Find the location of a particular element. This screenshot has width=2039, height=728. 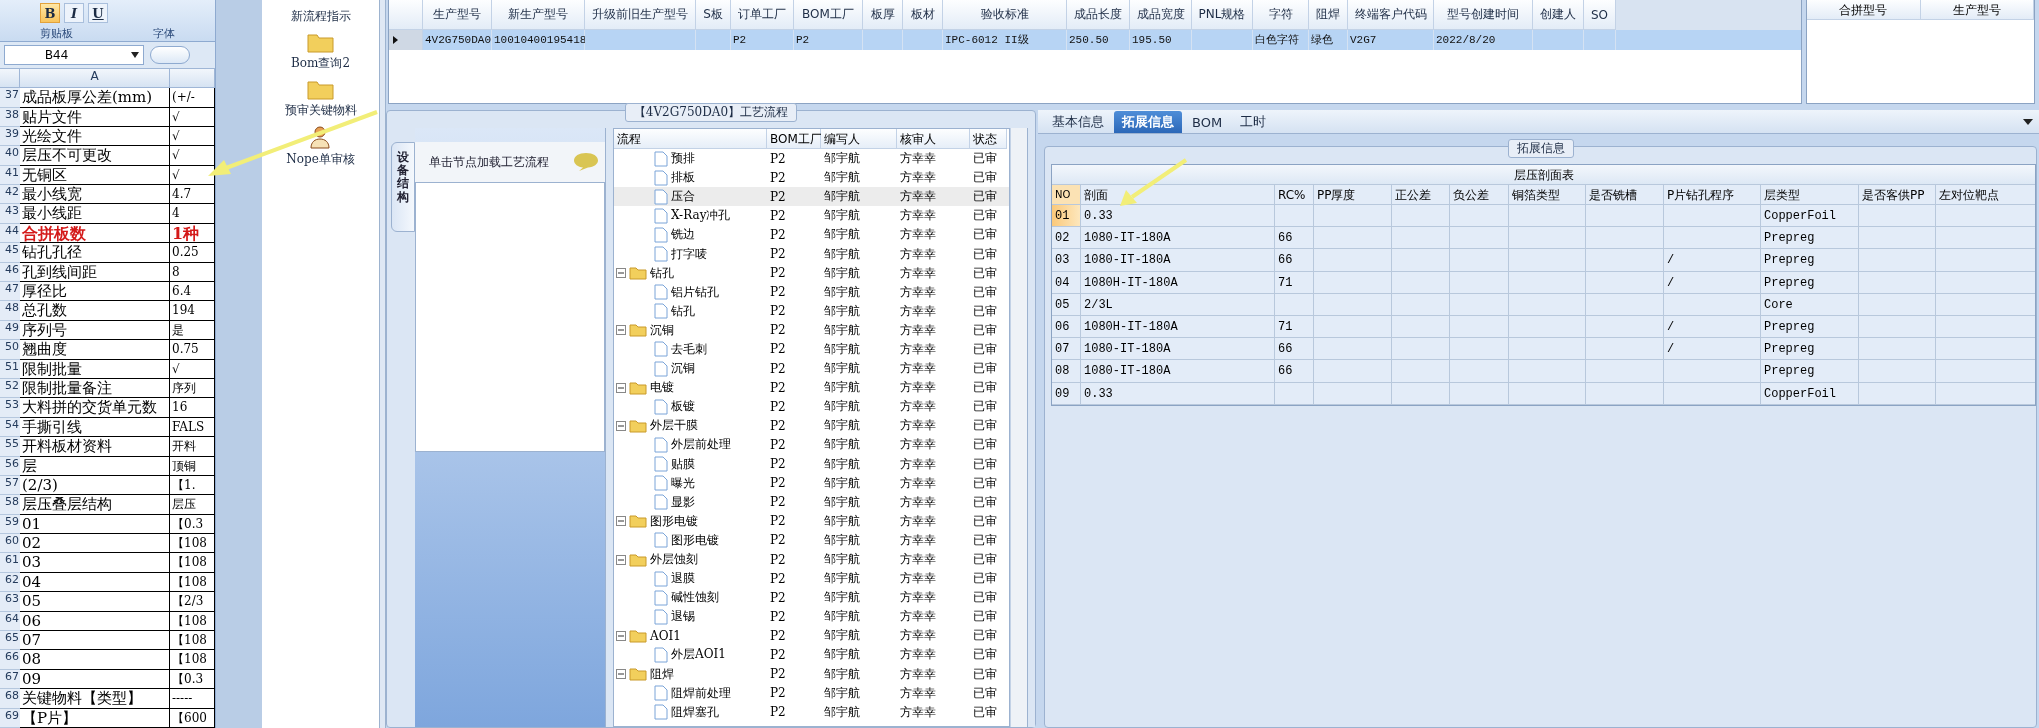

process-row: 外层蚀刻 P2 邹宇航 方幸幸 已审 is located at coordinates (811, 559).